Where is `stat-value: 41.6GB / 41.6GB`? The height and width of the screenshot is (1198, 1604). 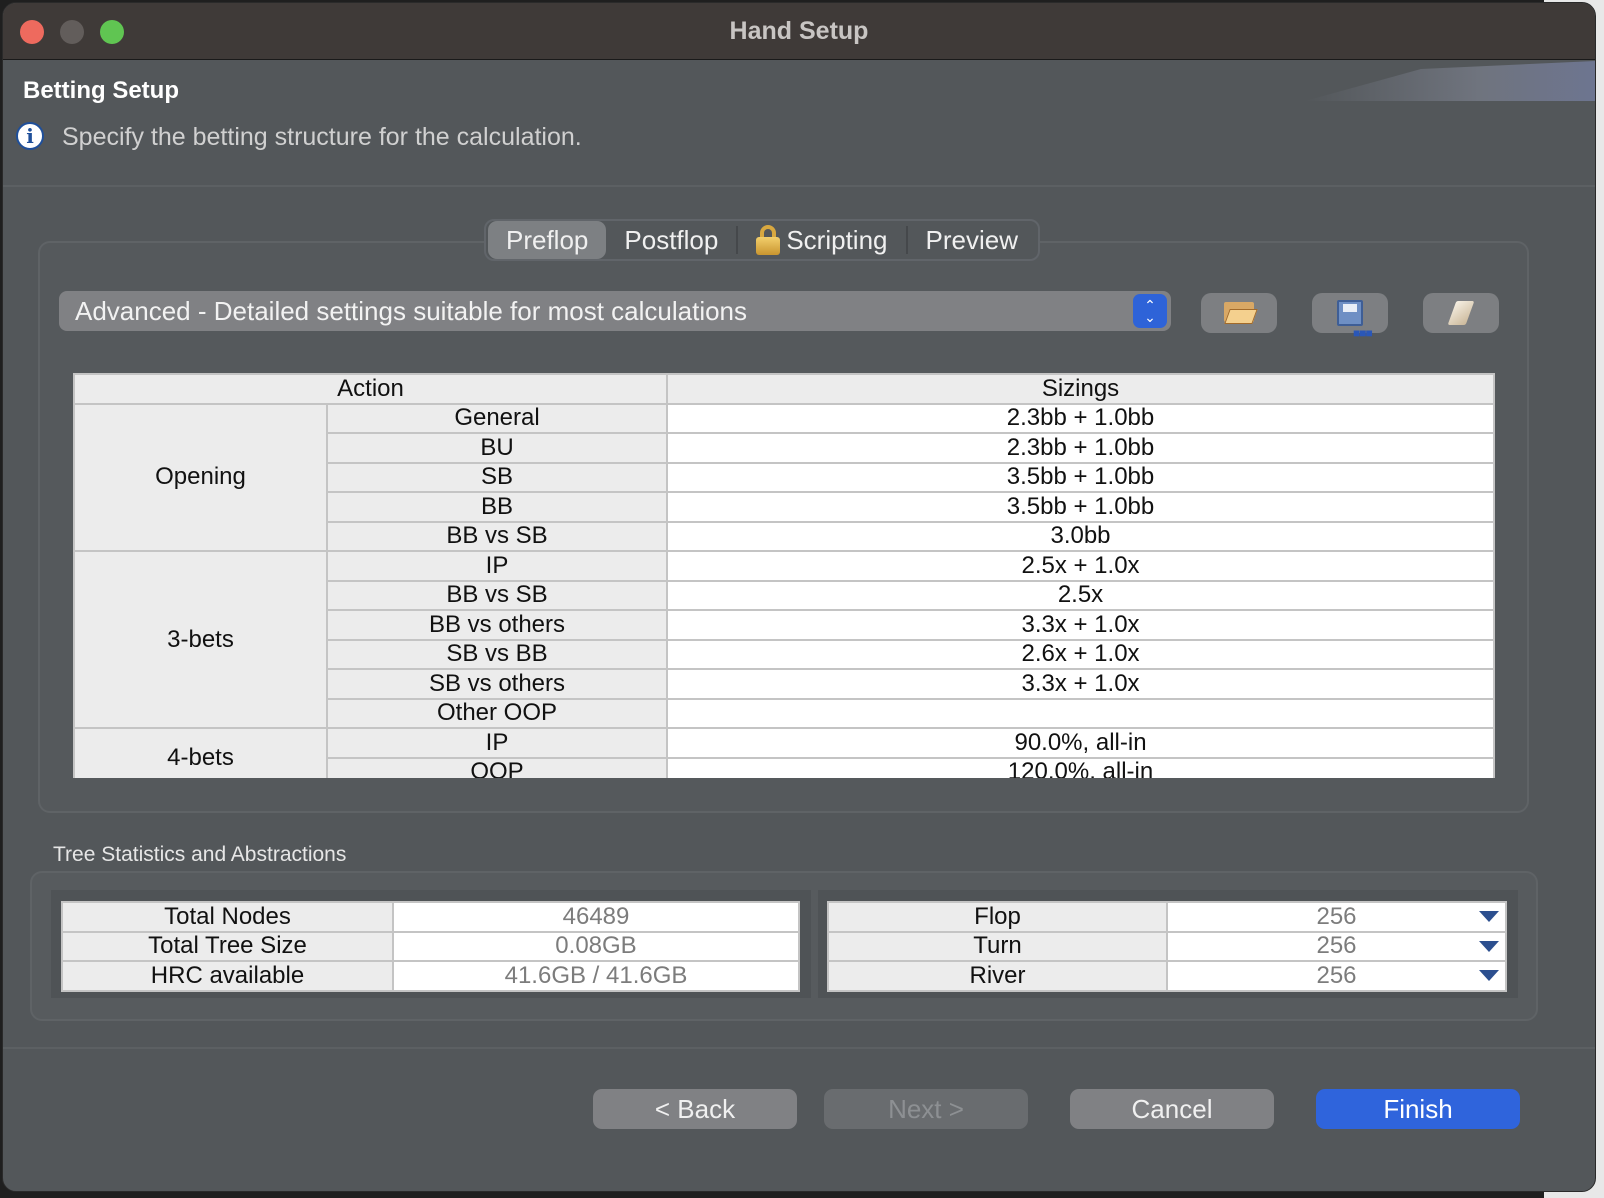 stat-value: 41.6GB / 41.6GB is located at coordinates (596, 976).